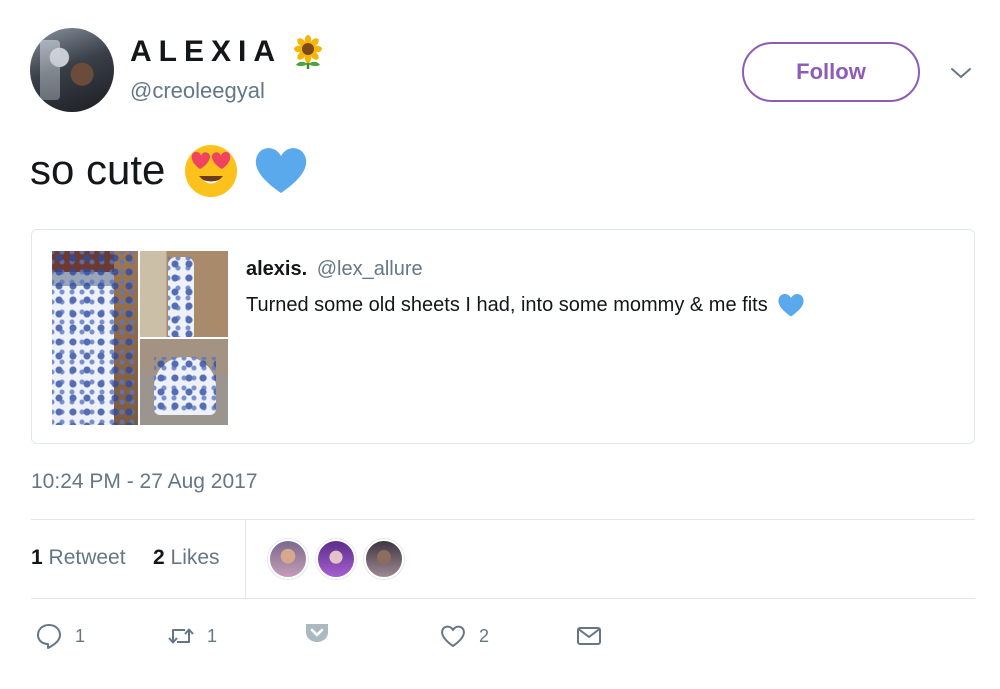  What do you see at coordinates (277, 269) in the screenshot?
I see `quoted-author-name: alexis.` at bounding box center [277, 269].